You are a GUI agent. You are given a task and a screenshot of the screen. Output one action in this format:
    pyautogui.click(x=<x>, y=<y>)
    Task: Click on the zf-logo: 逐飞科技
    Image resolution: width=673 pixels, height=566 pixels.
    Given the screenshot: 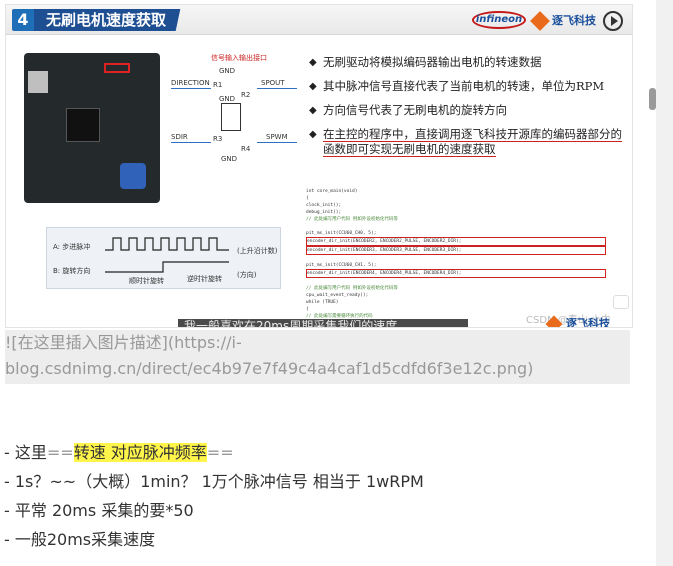 What is the action you would take?
    pyautogui.click(x=563, y=21)
    